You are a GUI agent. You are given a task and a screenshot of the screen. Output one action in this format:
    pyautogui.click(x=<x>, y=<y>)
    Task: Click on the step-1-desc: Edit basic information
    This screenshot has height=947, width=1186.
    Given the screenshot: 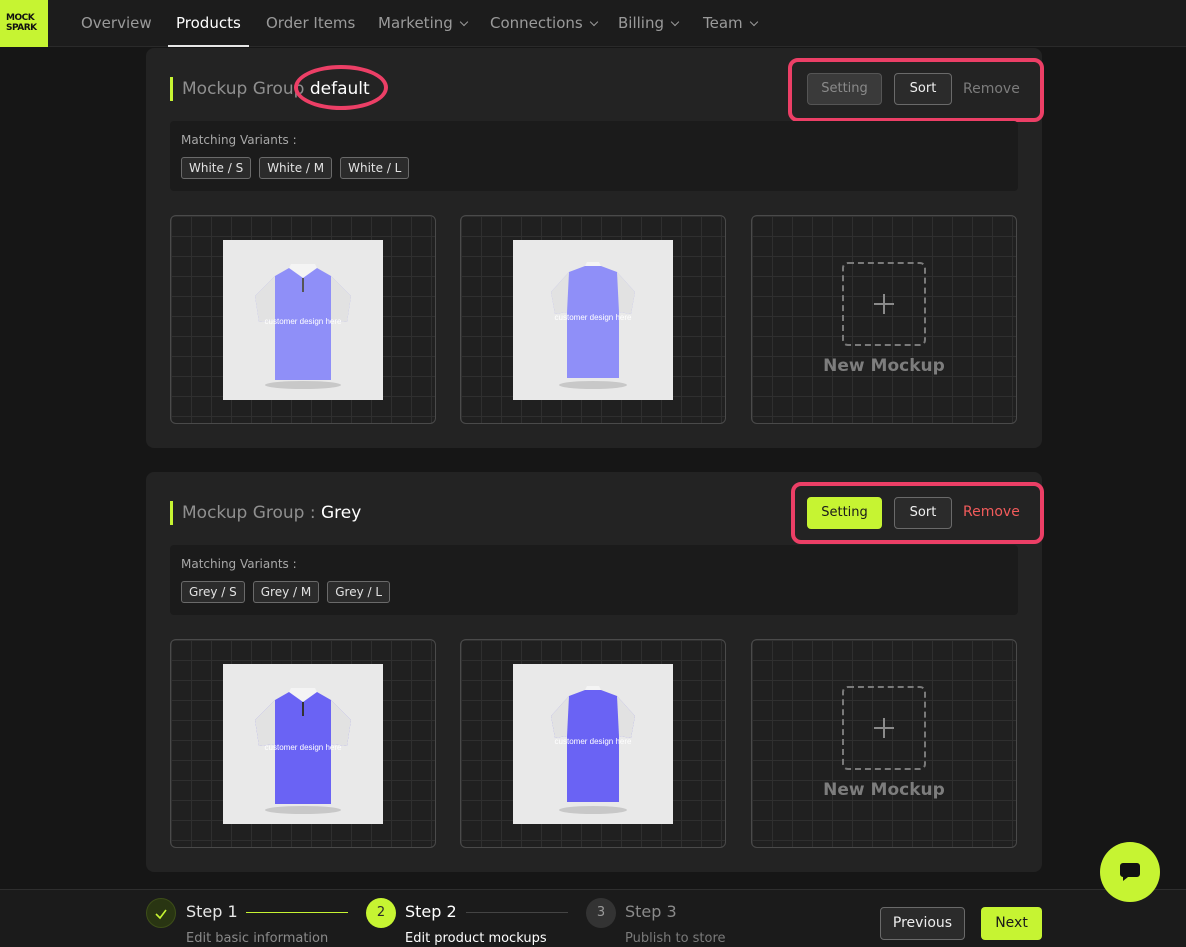 What is the action you would take?
    pyautogui.click(x=257, y=938)
    